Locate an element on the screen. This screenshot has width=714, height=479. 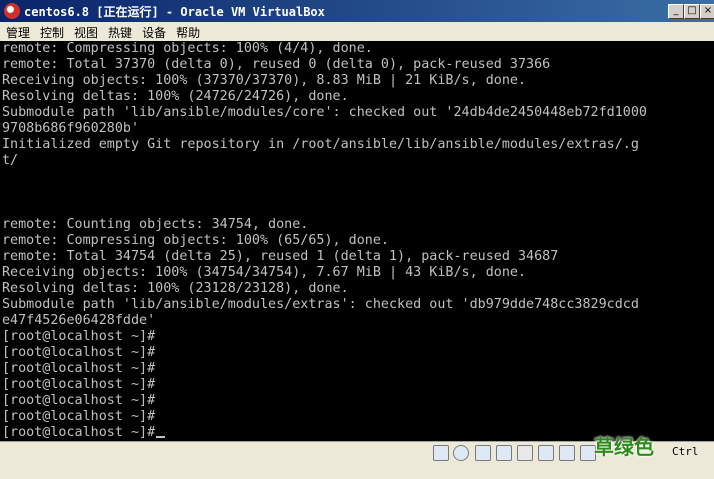
terminal-line: e47f4526e06428fdde' is located at coordinates (79, 320).